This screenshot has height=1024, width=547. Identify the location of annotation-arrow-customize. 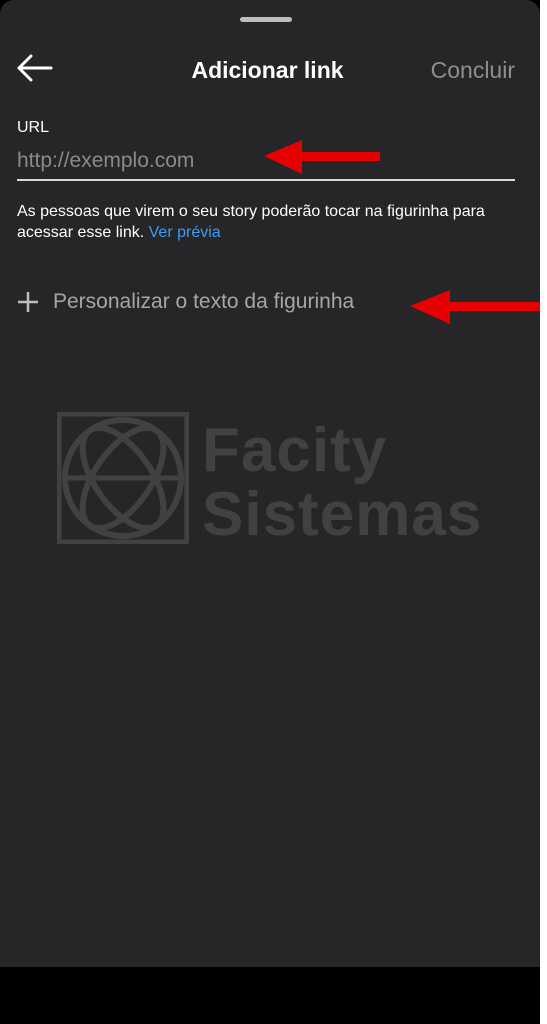
(475, 307).